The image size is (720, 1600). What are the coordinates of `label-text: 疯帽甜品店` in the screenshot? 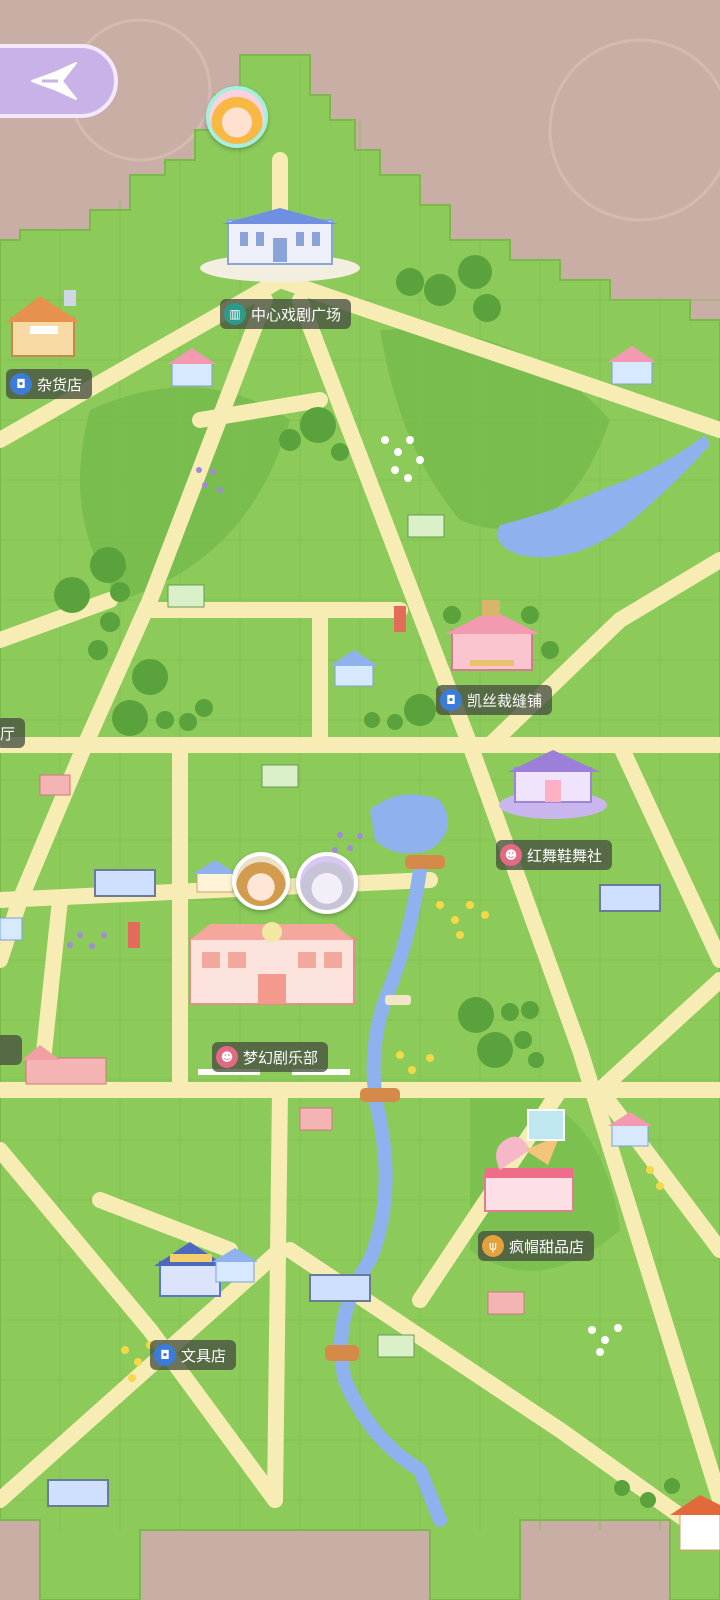 It's located at (547, 1246).